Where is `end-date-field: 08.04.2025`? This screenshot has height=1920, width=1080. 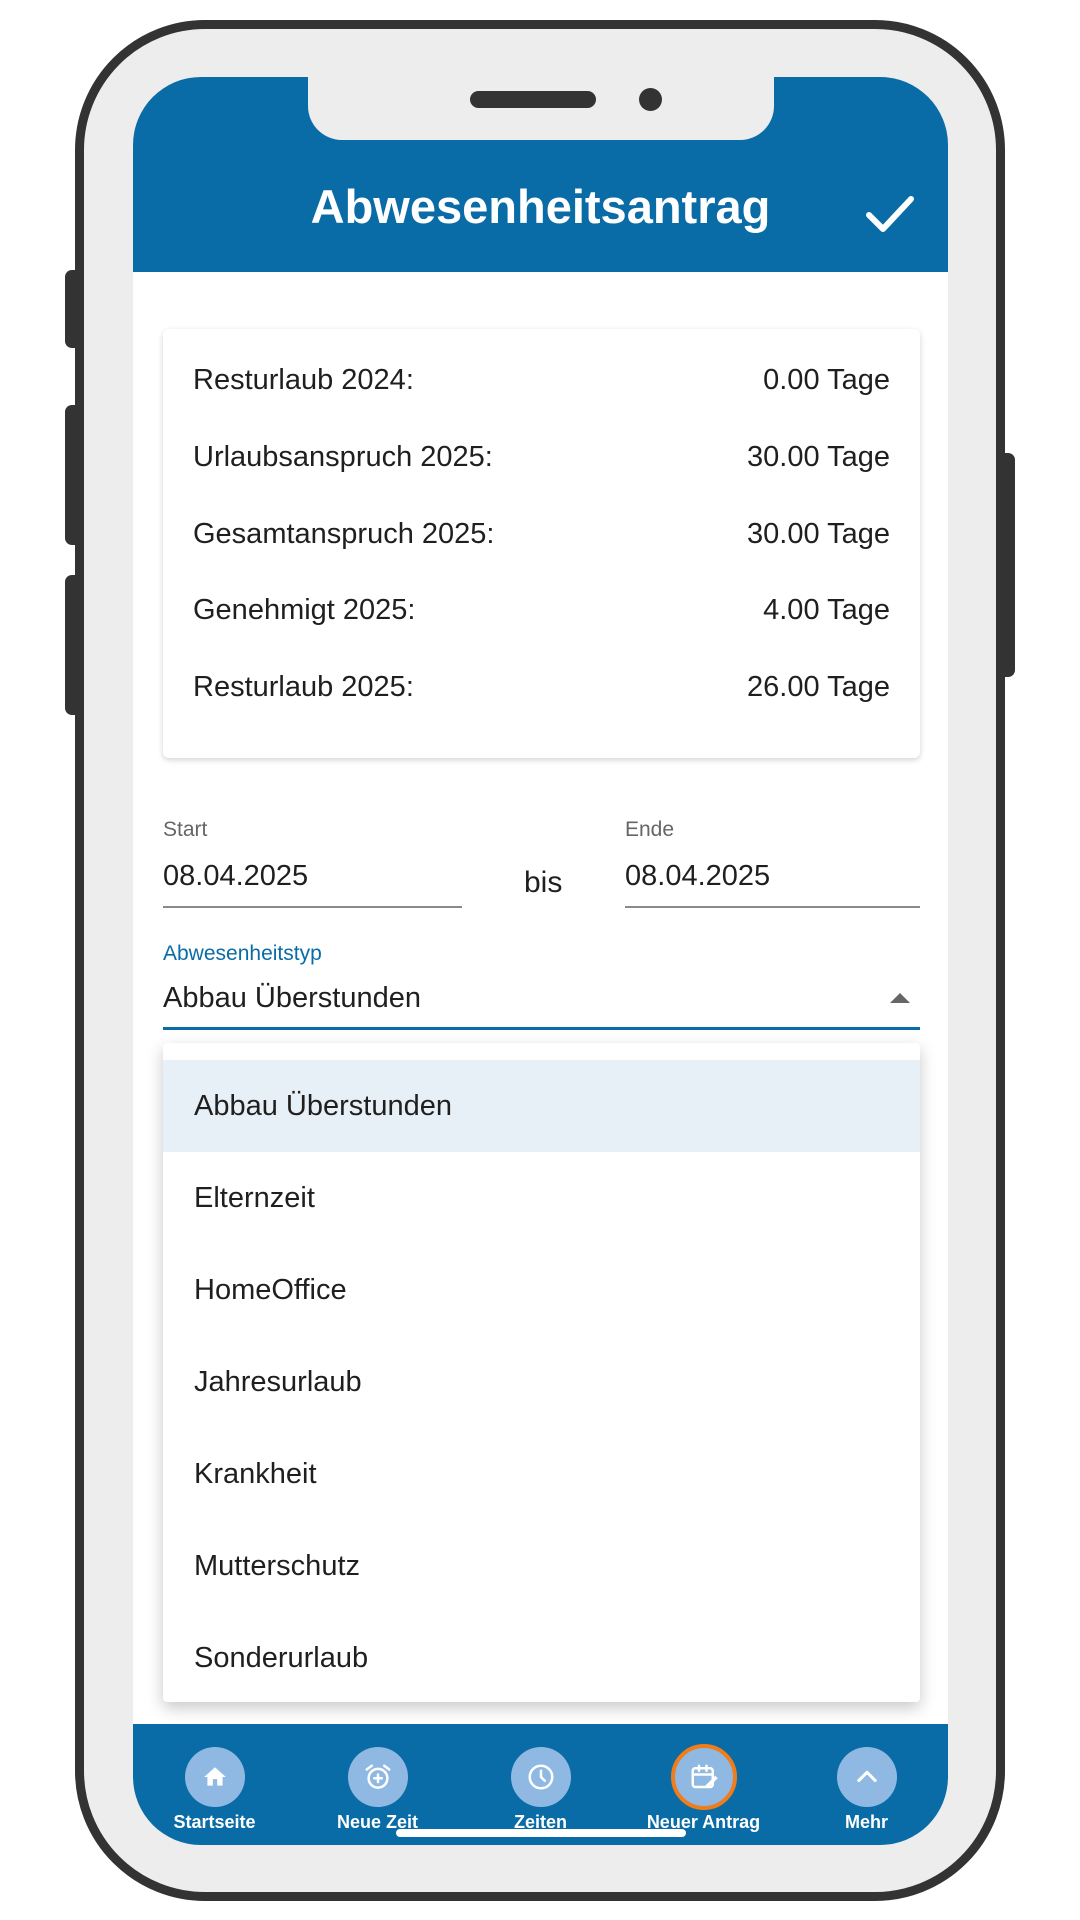
end-date-field: 08.04.2025 is located at coordinates (697, 876).